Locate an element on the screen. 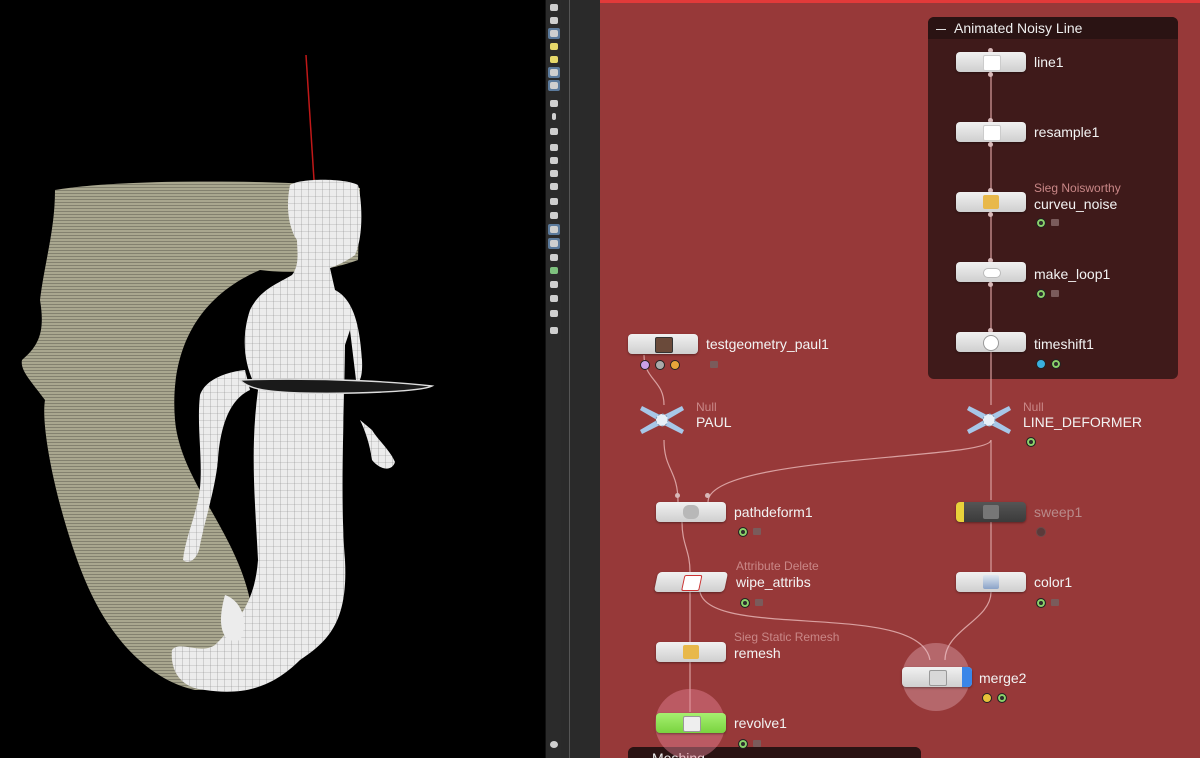  clock-icon is located at coordinates (991, 343).